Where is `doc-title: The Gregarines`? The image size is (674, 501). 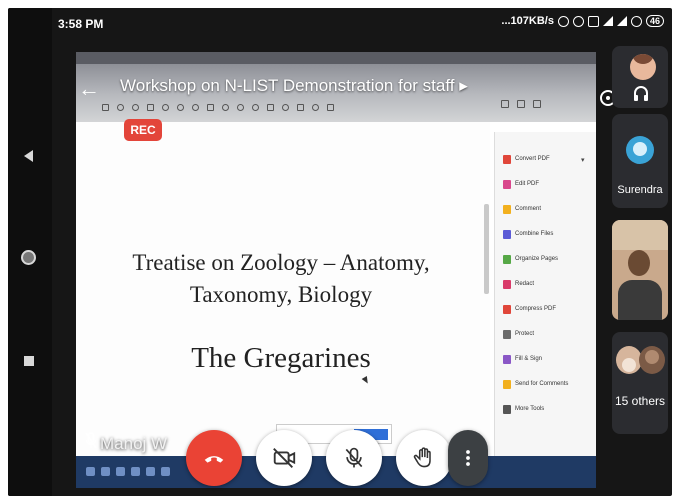 doc-title: The Gregarines is located at coordinates (281, 358).